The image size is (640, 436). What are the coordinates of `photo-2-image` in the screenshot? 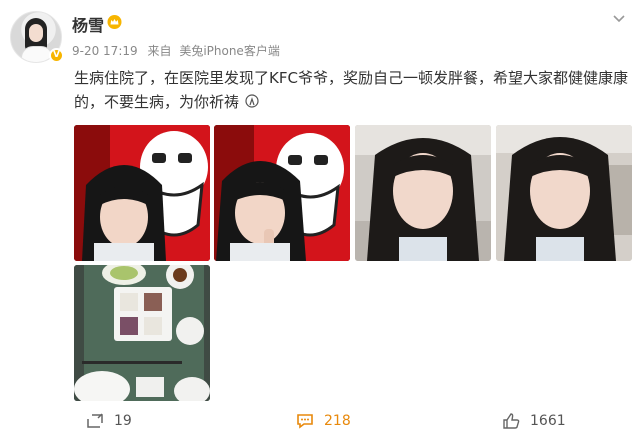 It's located at (282, 193).